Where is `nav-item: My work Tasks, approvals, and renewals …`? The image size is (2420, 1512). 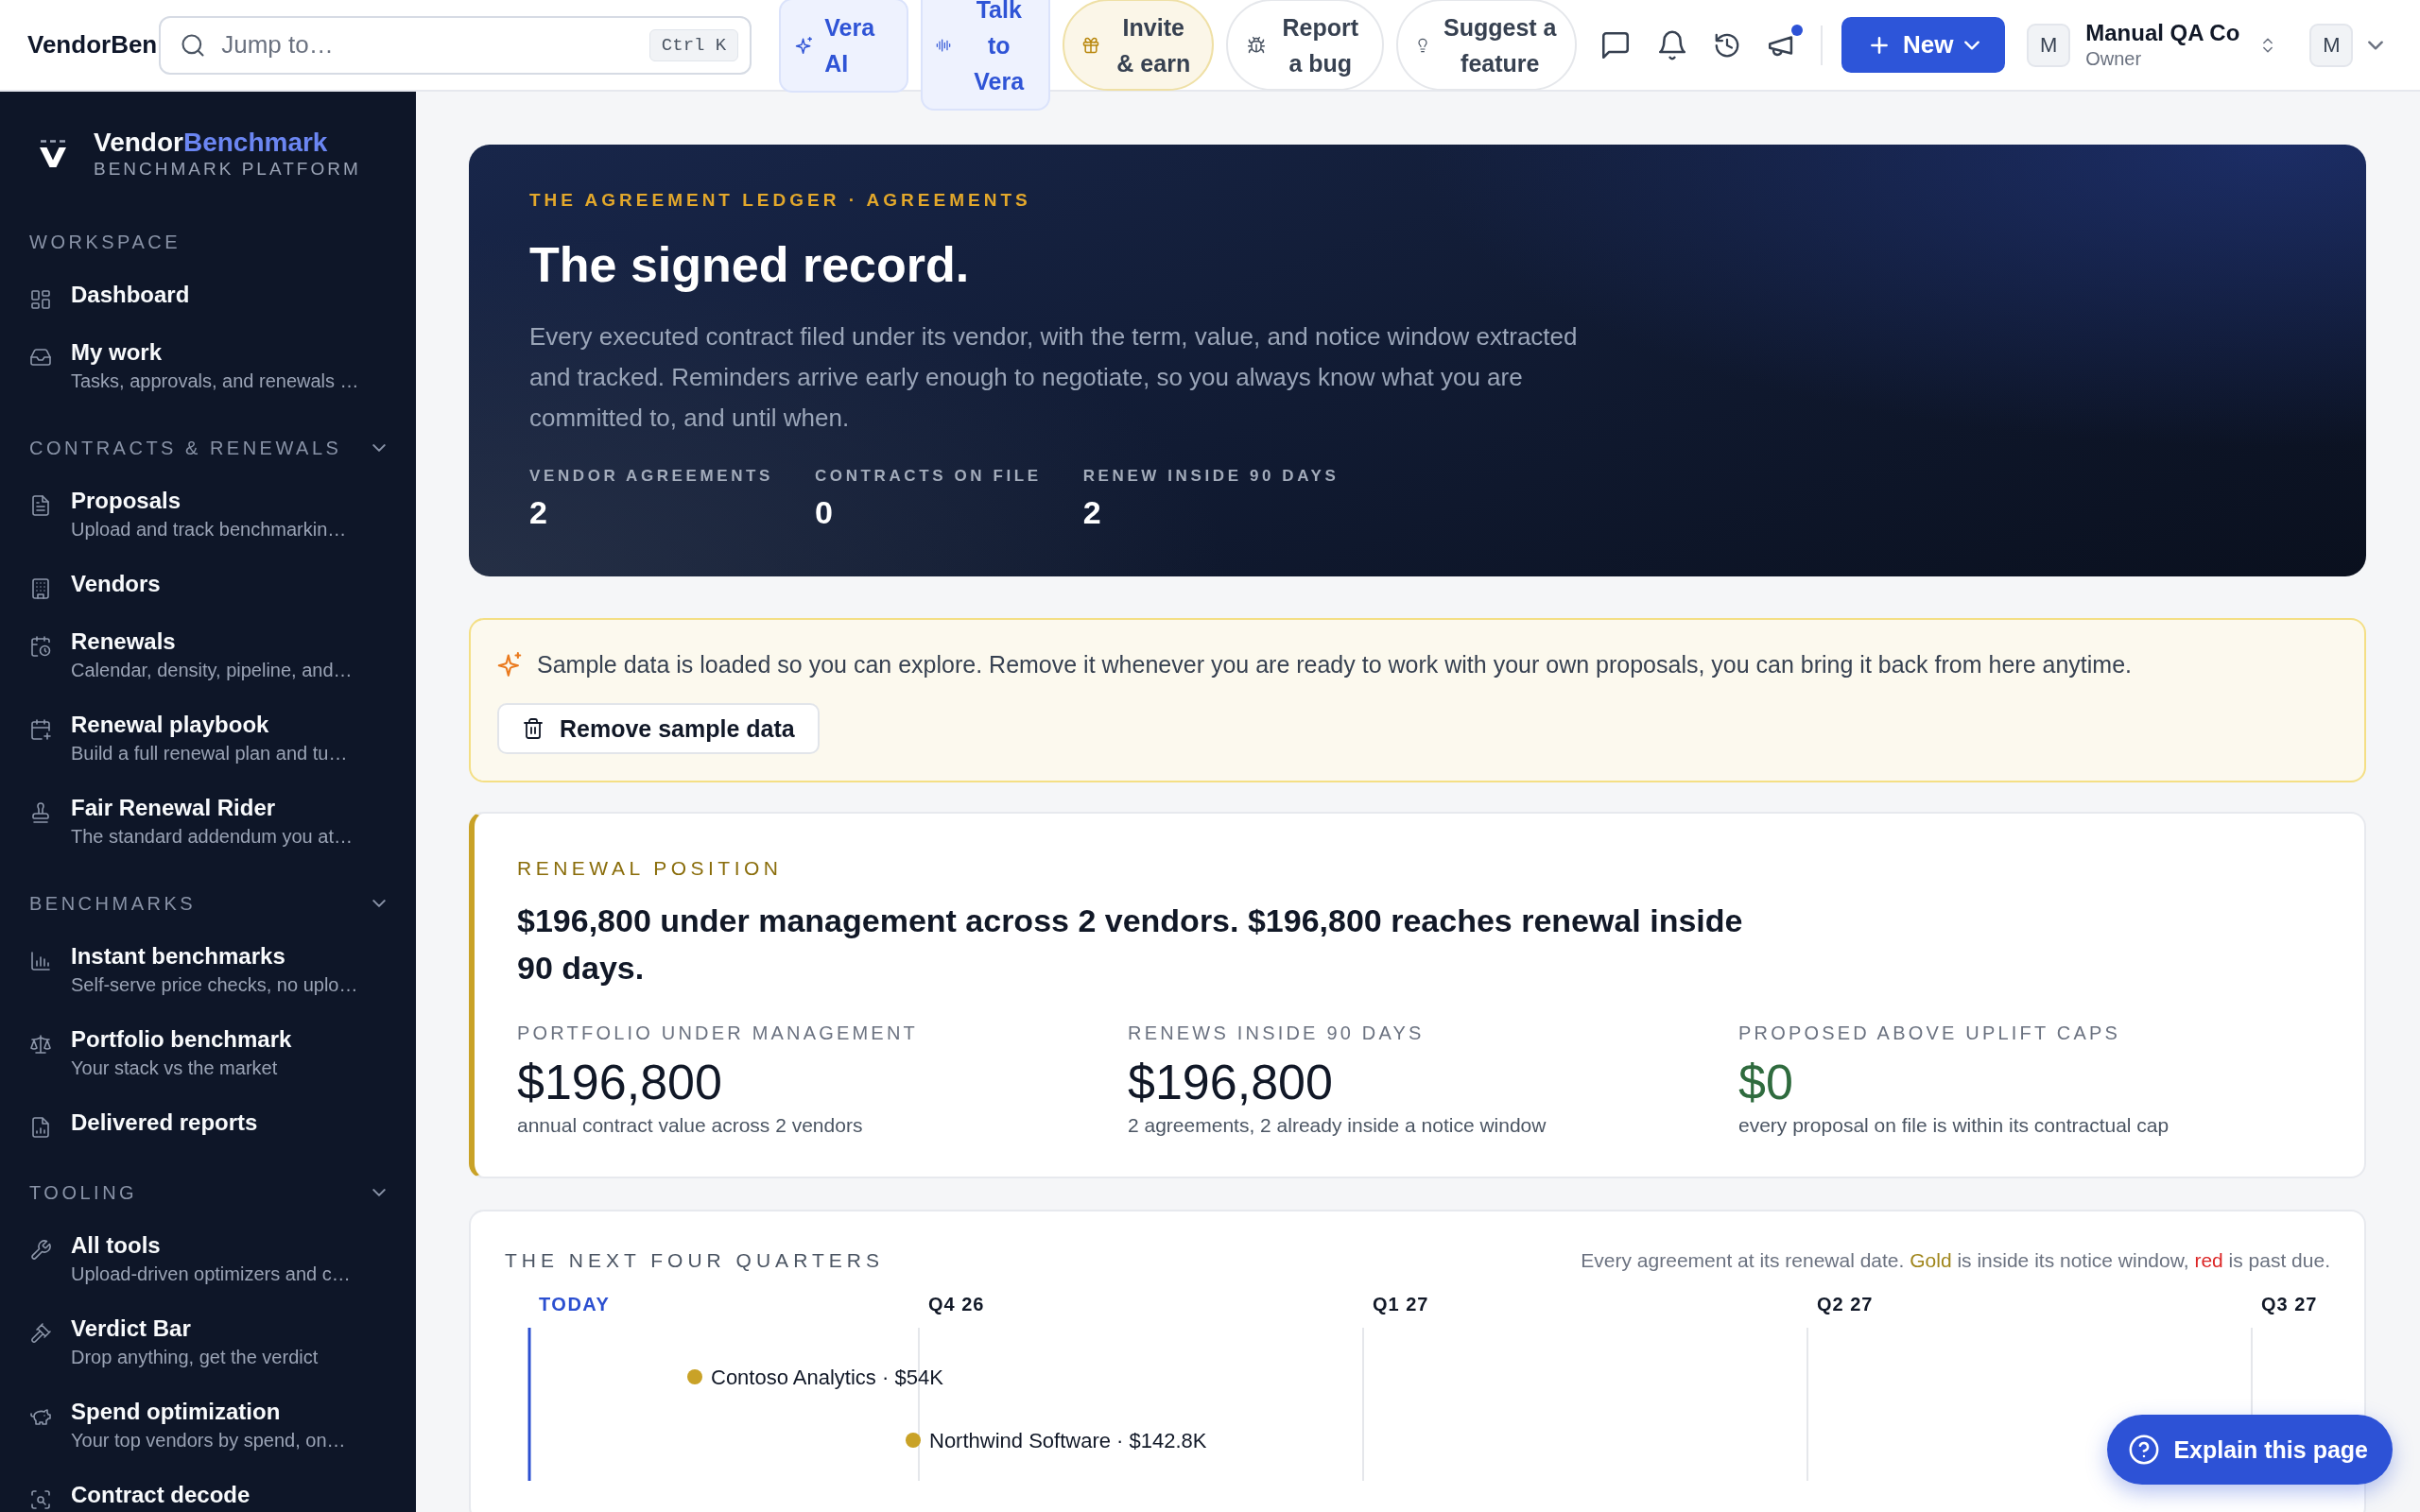
nav-item: My work Tasks, approvals, and renewals … is located at coordinates (214, 365).